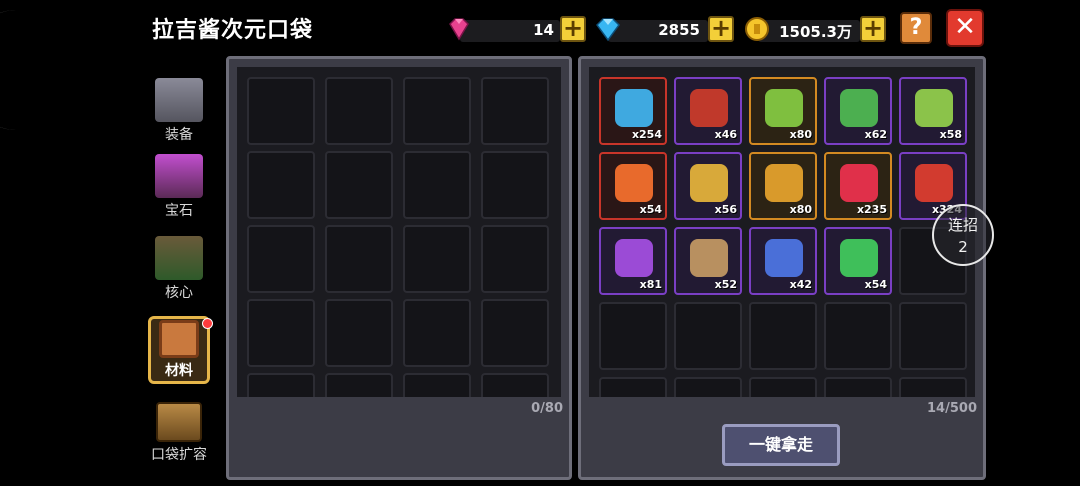 The width and height of the screenshot is (1080, 486). I want to click on item-count: x58, so click(950, 134).